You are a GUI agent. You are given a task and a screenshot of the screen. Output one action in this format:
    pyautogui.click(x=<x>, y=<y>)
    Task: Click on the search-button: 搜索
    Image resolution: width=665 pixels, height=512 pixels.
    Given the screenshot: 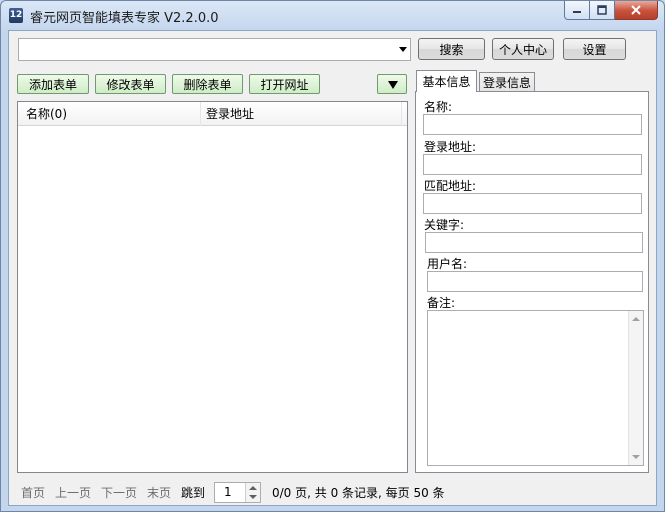 What is the action you would take?
    pyautogui.click(x=451, y=49)
    